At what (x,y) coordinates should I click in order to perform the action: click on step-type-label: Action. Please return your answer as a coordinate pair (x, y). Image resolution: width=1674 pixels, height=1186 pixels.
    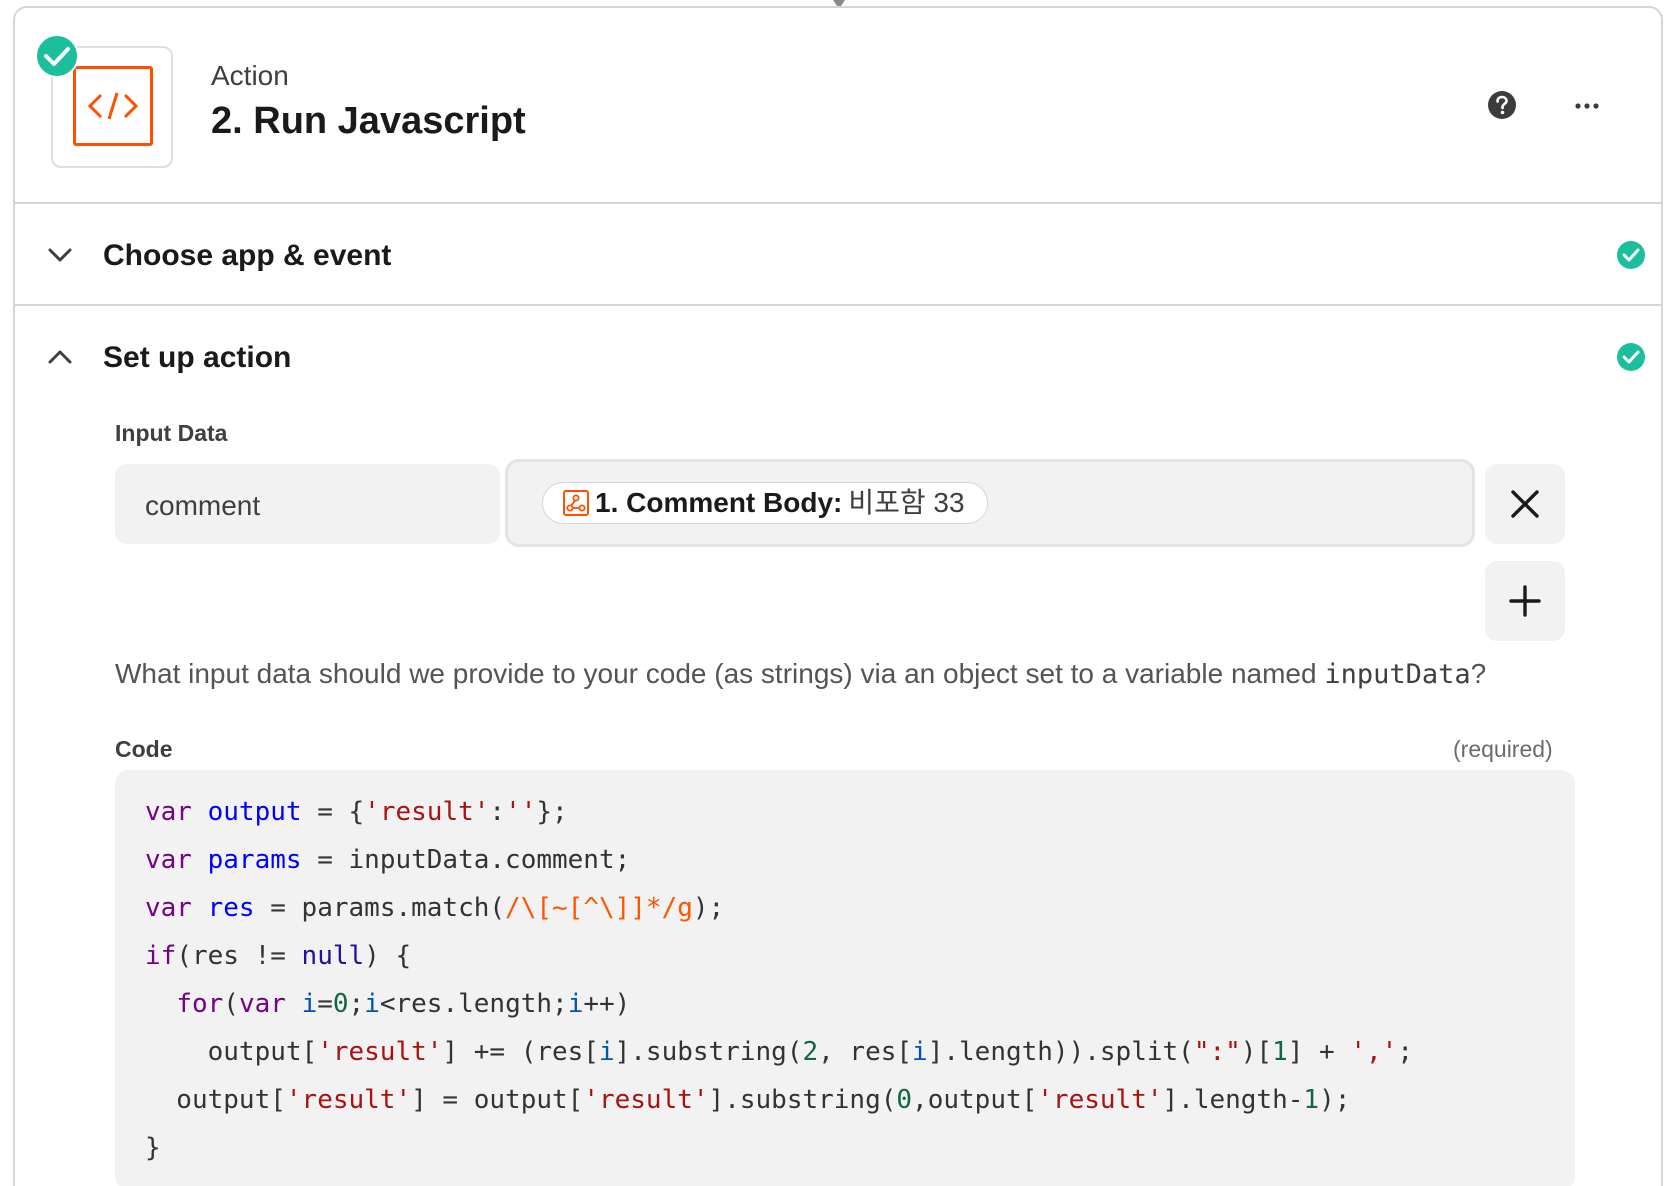
    Looking at the image, I should click on (250, 75).